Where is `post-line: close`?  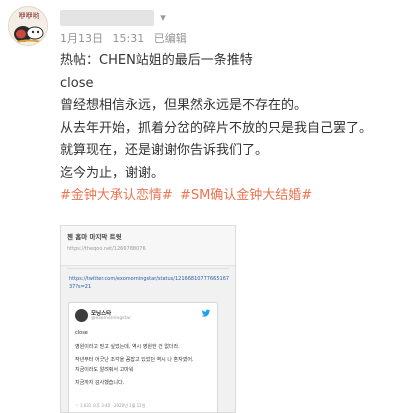 post-line: close is located at coordinates (77, 83).